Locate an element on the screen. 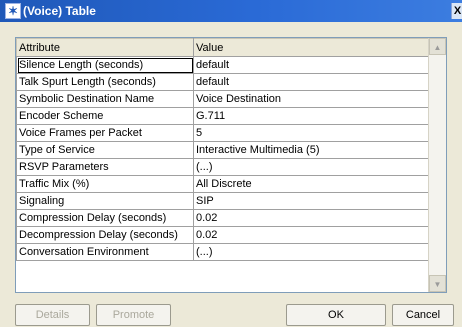  table-row: Talk Spurt Length (seconds) default is located at coordinates (222, 82).